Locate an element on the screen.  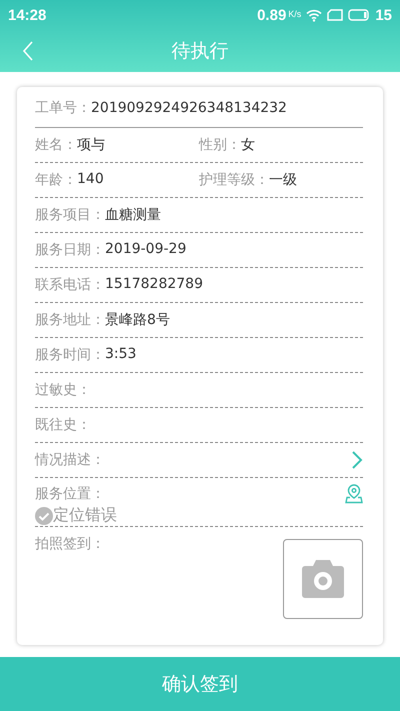
back-icon is located at coordinates (28, 51).